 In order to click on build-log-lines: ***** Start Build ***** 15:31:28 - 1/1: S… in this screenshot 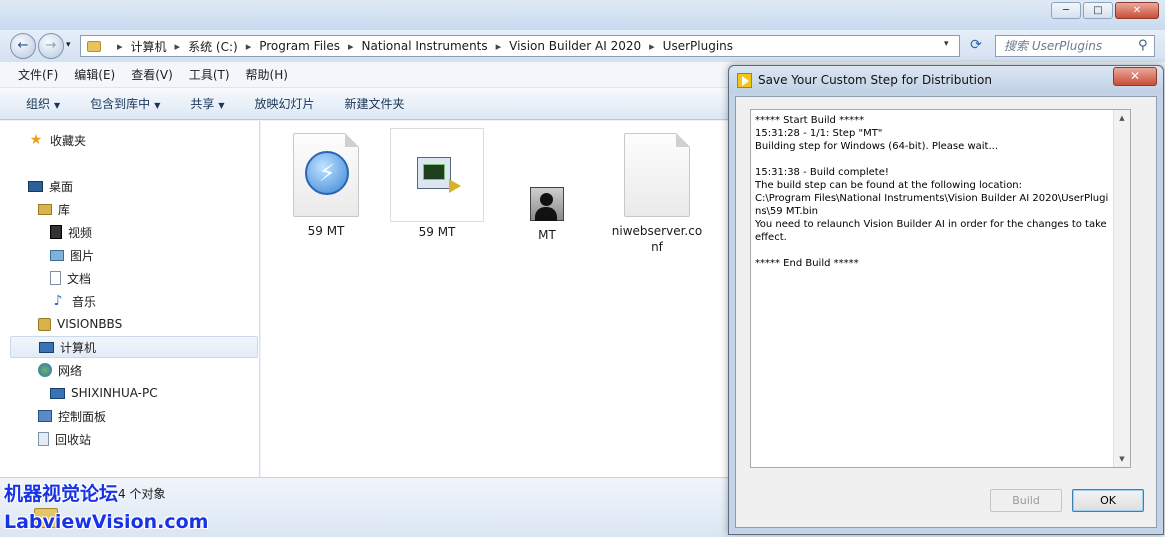, I will do `click(932, 192)`.